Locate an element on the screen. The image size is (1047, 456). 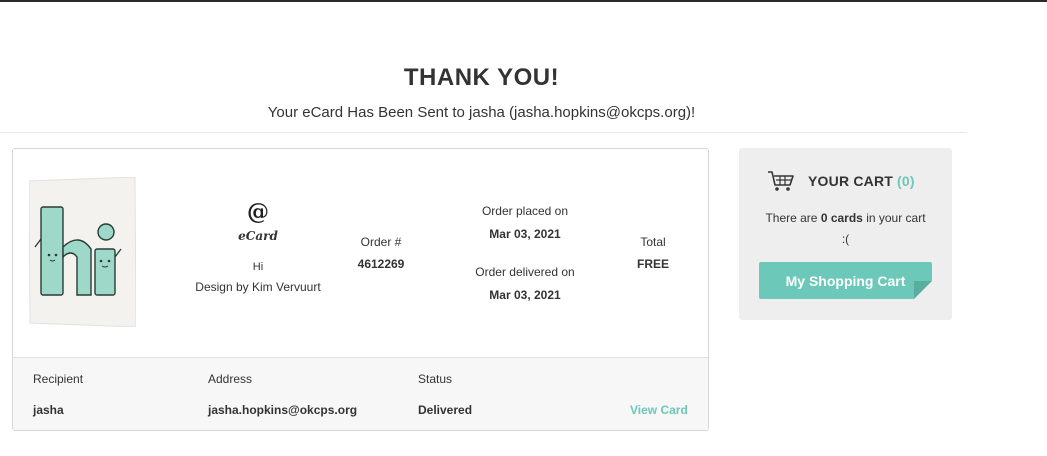
order-placed-label: Order placed on is located at coordinates (525, 211).